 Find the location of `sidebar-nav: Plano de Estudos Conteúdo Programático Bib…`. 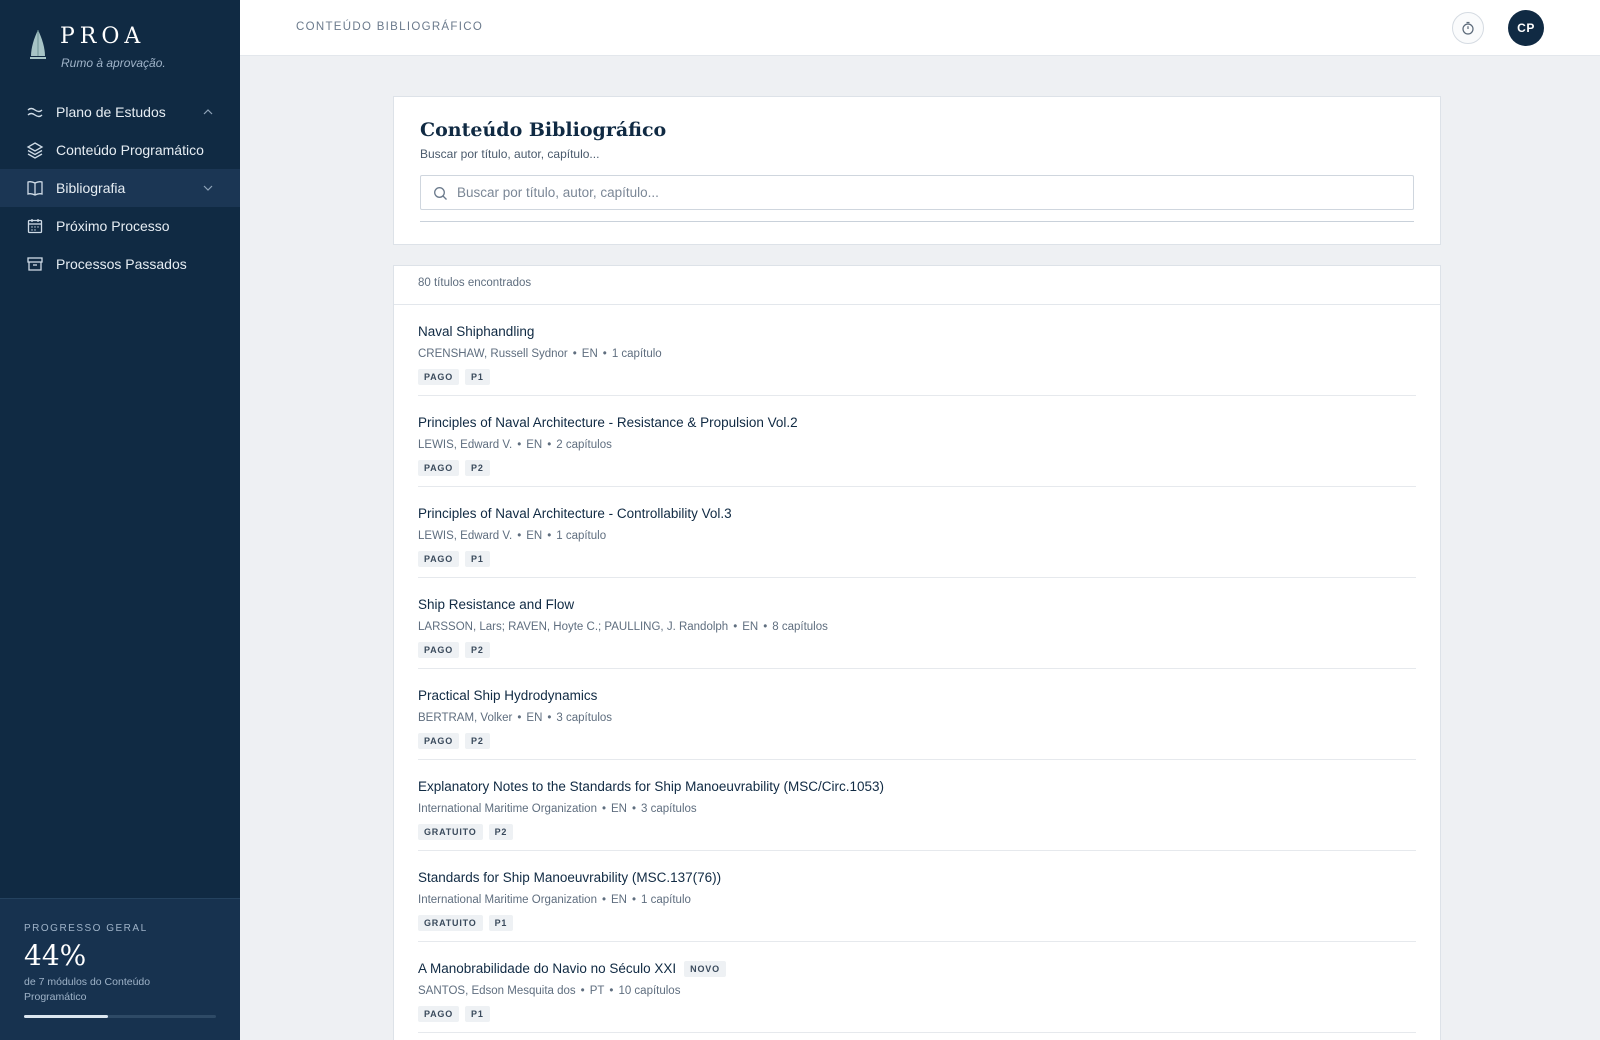

sidebar-nav: Plano de Estudos Conteúdo Programático Bib… is located at coordinates (120, 188).